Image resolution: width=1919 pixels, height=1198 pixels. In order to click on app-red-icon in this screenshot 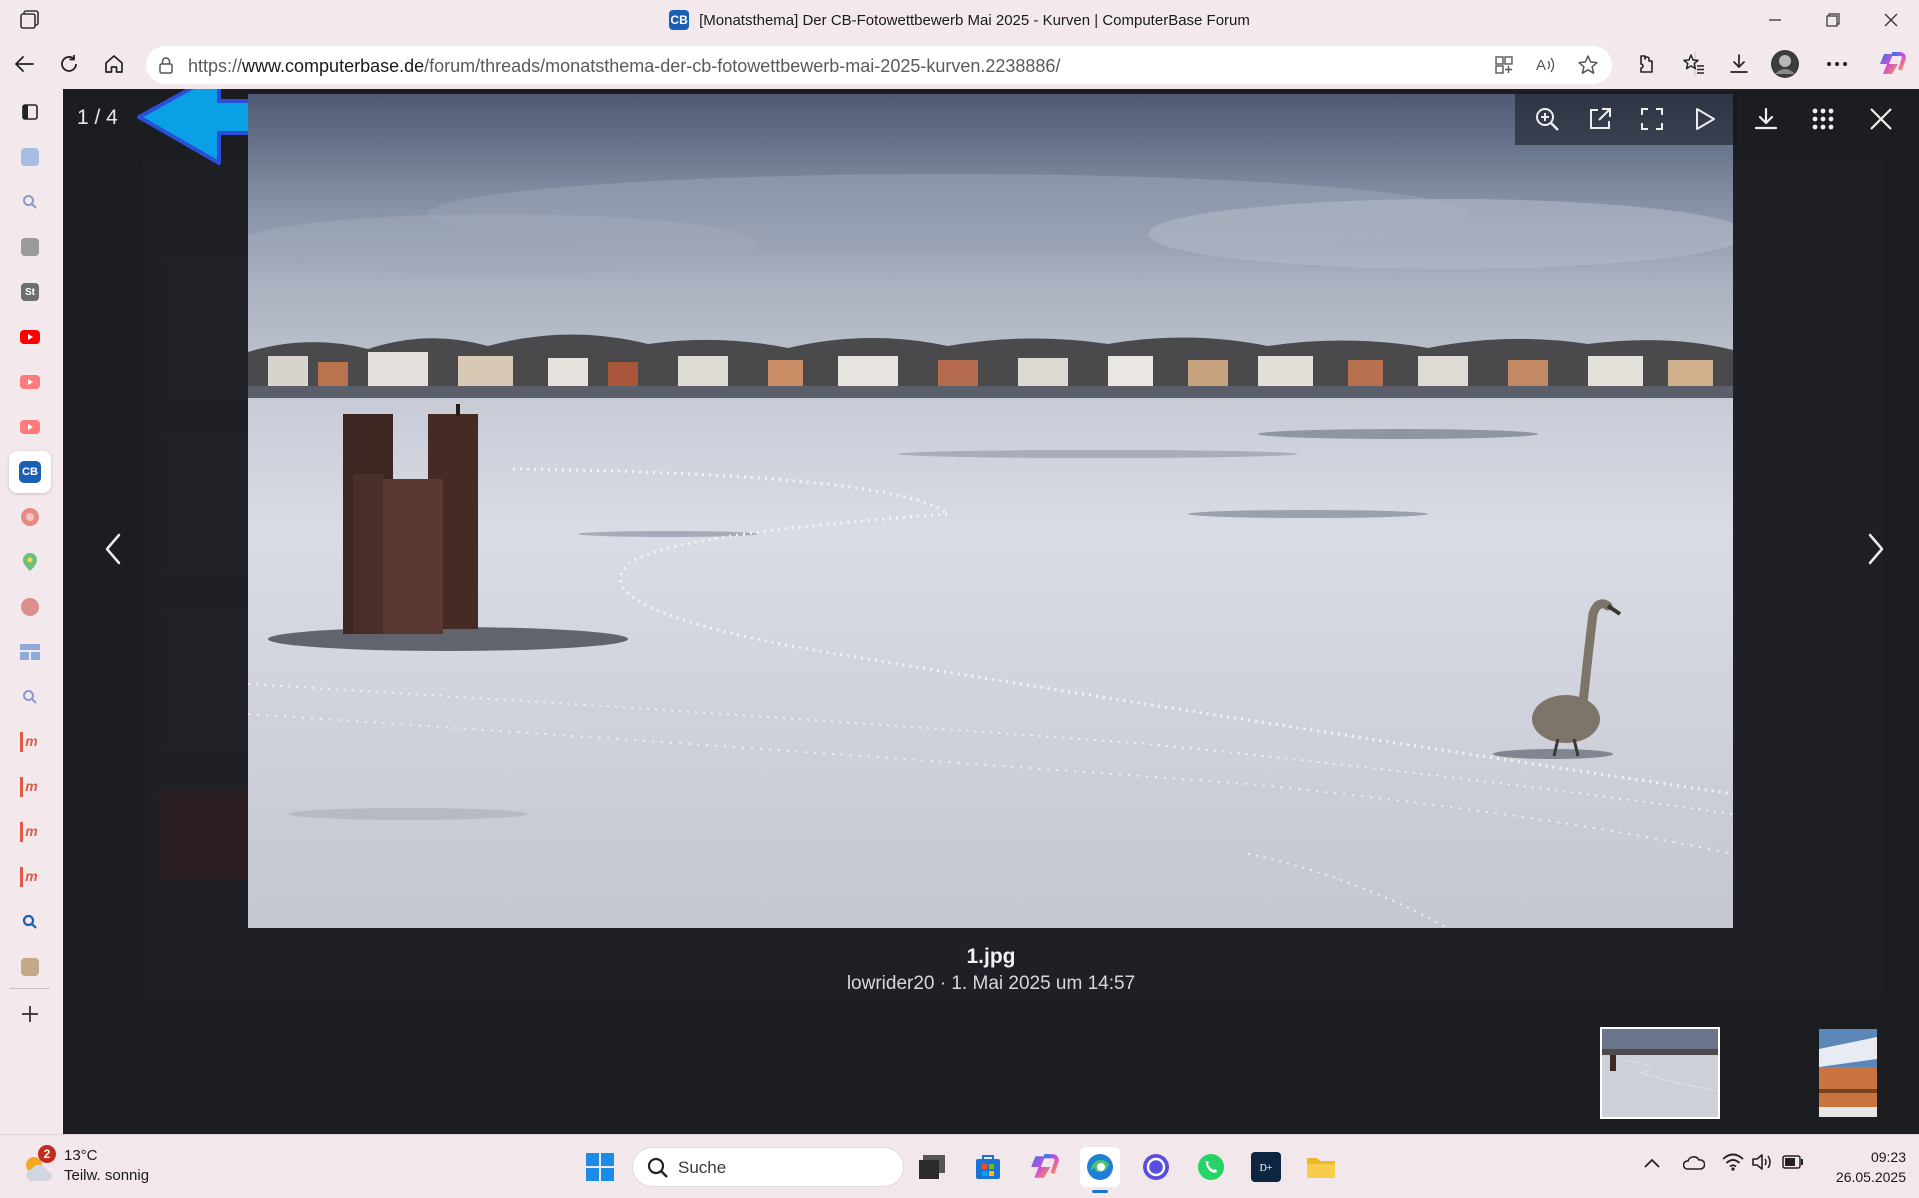, I will do `click(30, 607)`.